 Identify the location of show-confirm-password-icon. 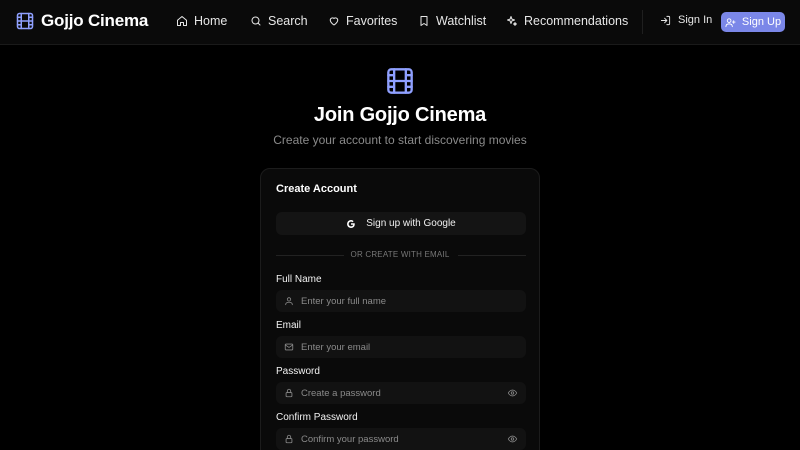
(512, 439).